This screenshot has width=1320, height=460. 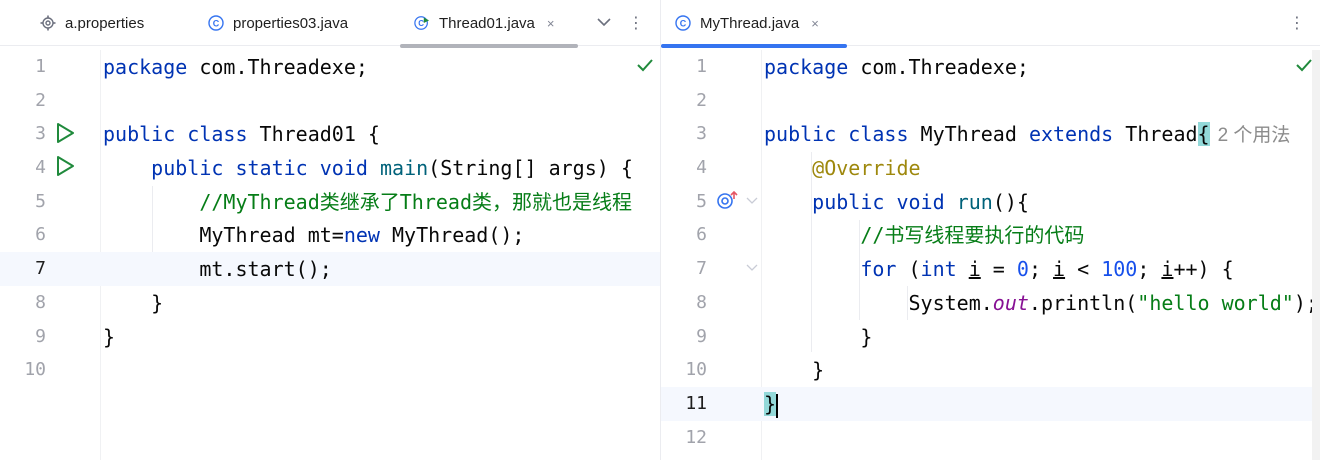 What do you see at coordinates (291, 23) in the screenshot?
I see `tab-label: properties03.java` at bounding box center [291, 23].